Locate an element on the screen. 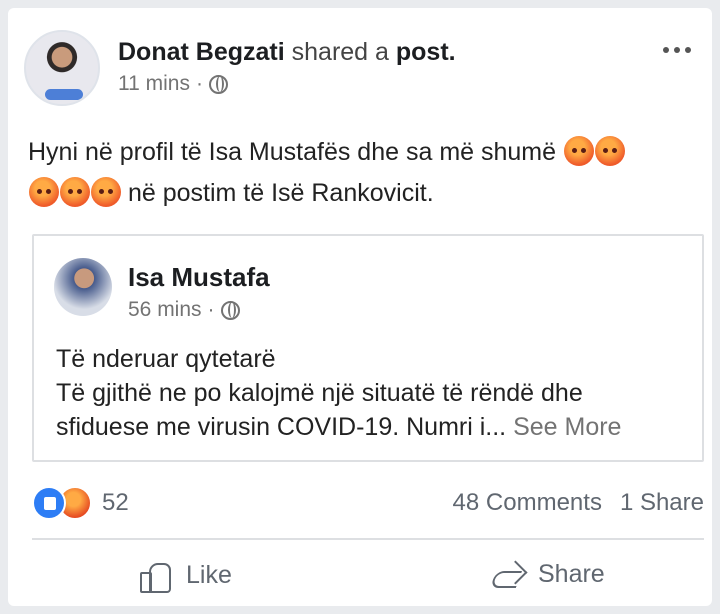 The width and height of the screenshot is (720, 614). post-text-after: në postim të Isë Rankovicit. is located at coordinates (280, 193).